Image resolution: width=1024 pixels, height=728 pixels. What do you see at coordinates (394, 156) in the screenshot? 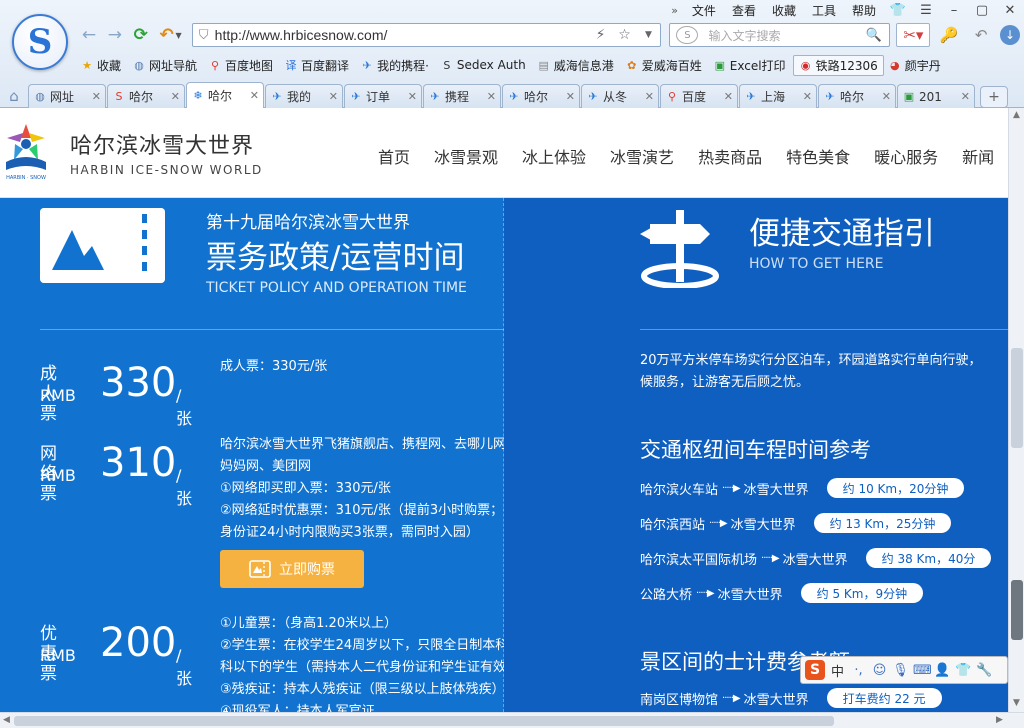
I see `site-nav-item: 首页` at bounding box center [394, 156].